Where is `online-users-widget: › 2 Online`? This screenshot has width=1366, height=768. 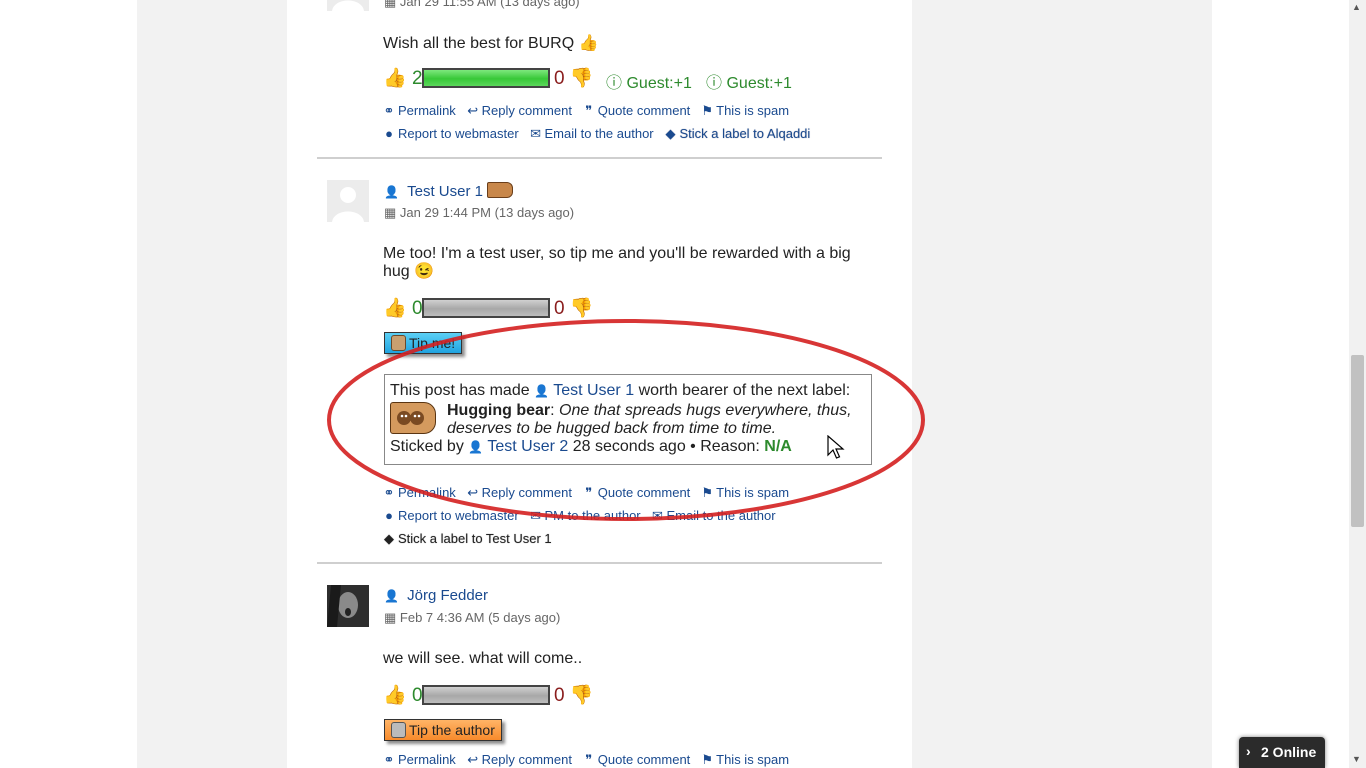
online-users-widget: › 2 Online is located at coordinates (1282, 752).